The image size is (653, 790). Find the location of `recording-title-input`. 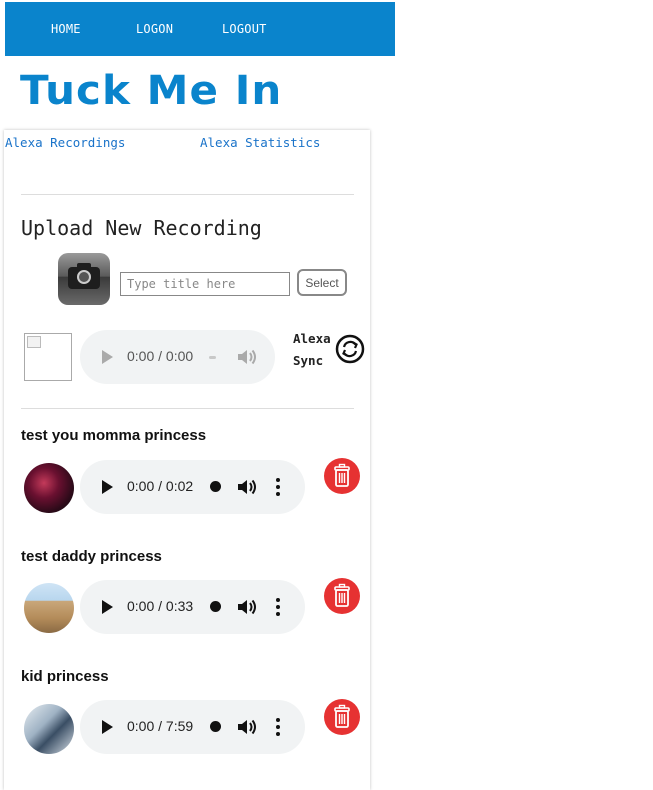

recording-title-input is located at coordinates (205, 284).